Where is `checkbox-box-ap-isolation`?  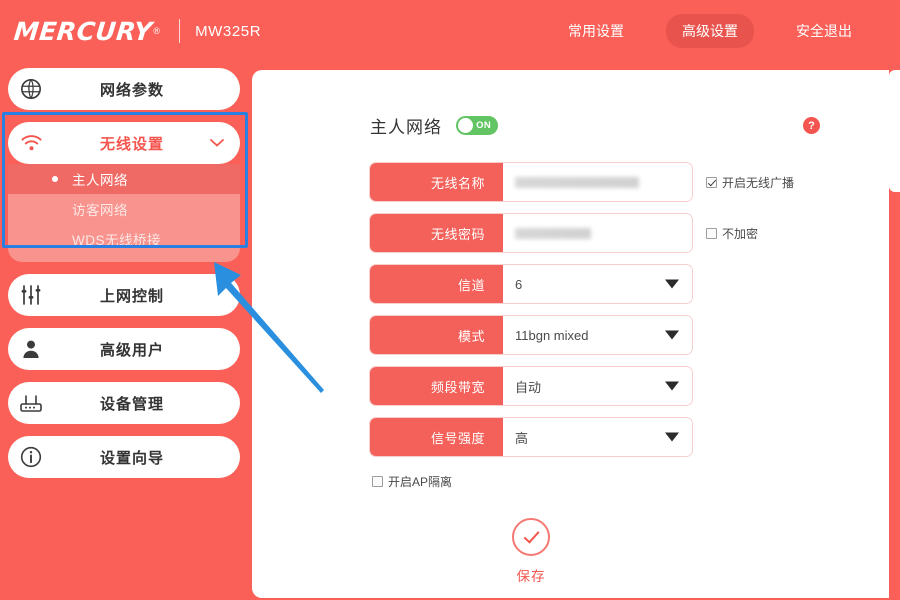
checkbox-box-ap-isolation is located at coordinates (377, 481).